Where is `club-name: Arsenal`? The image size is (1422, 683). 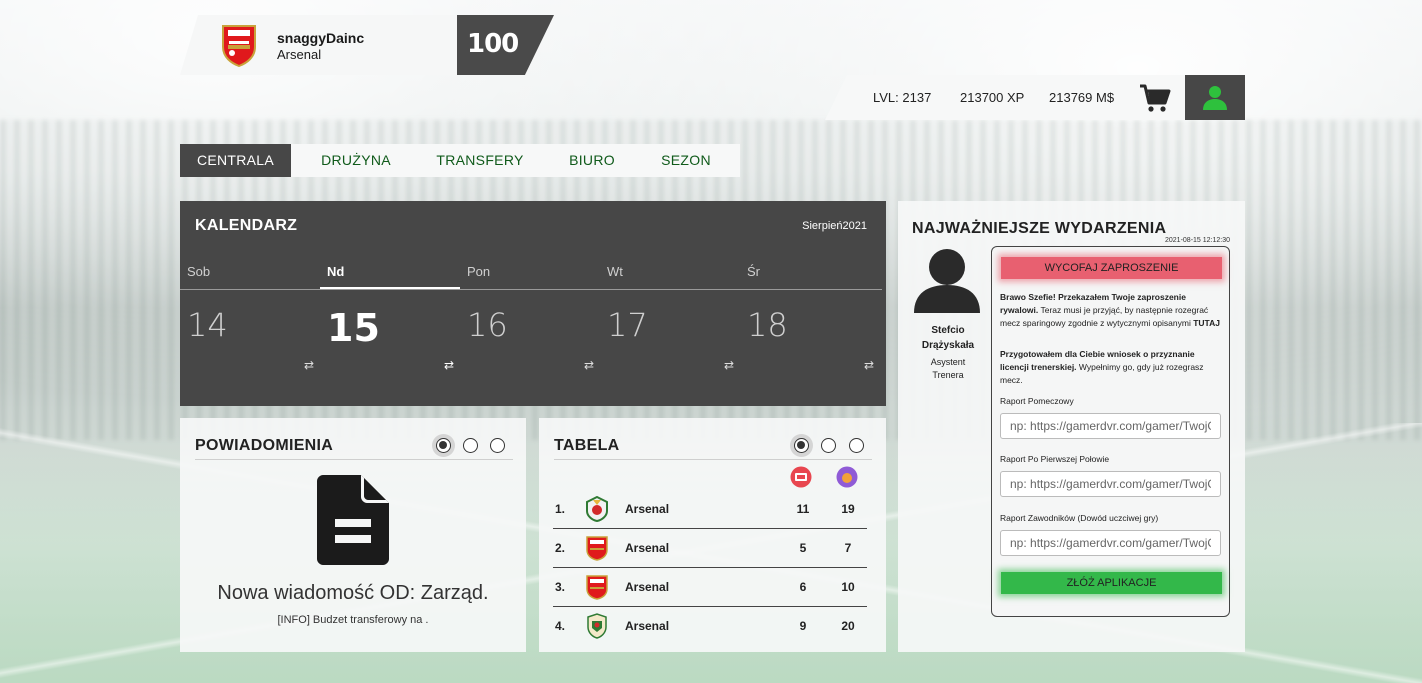 club-name: Arsenal is located at coordinates (299, 54).